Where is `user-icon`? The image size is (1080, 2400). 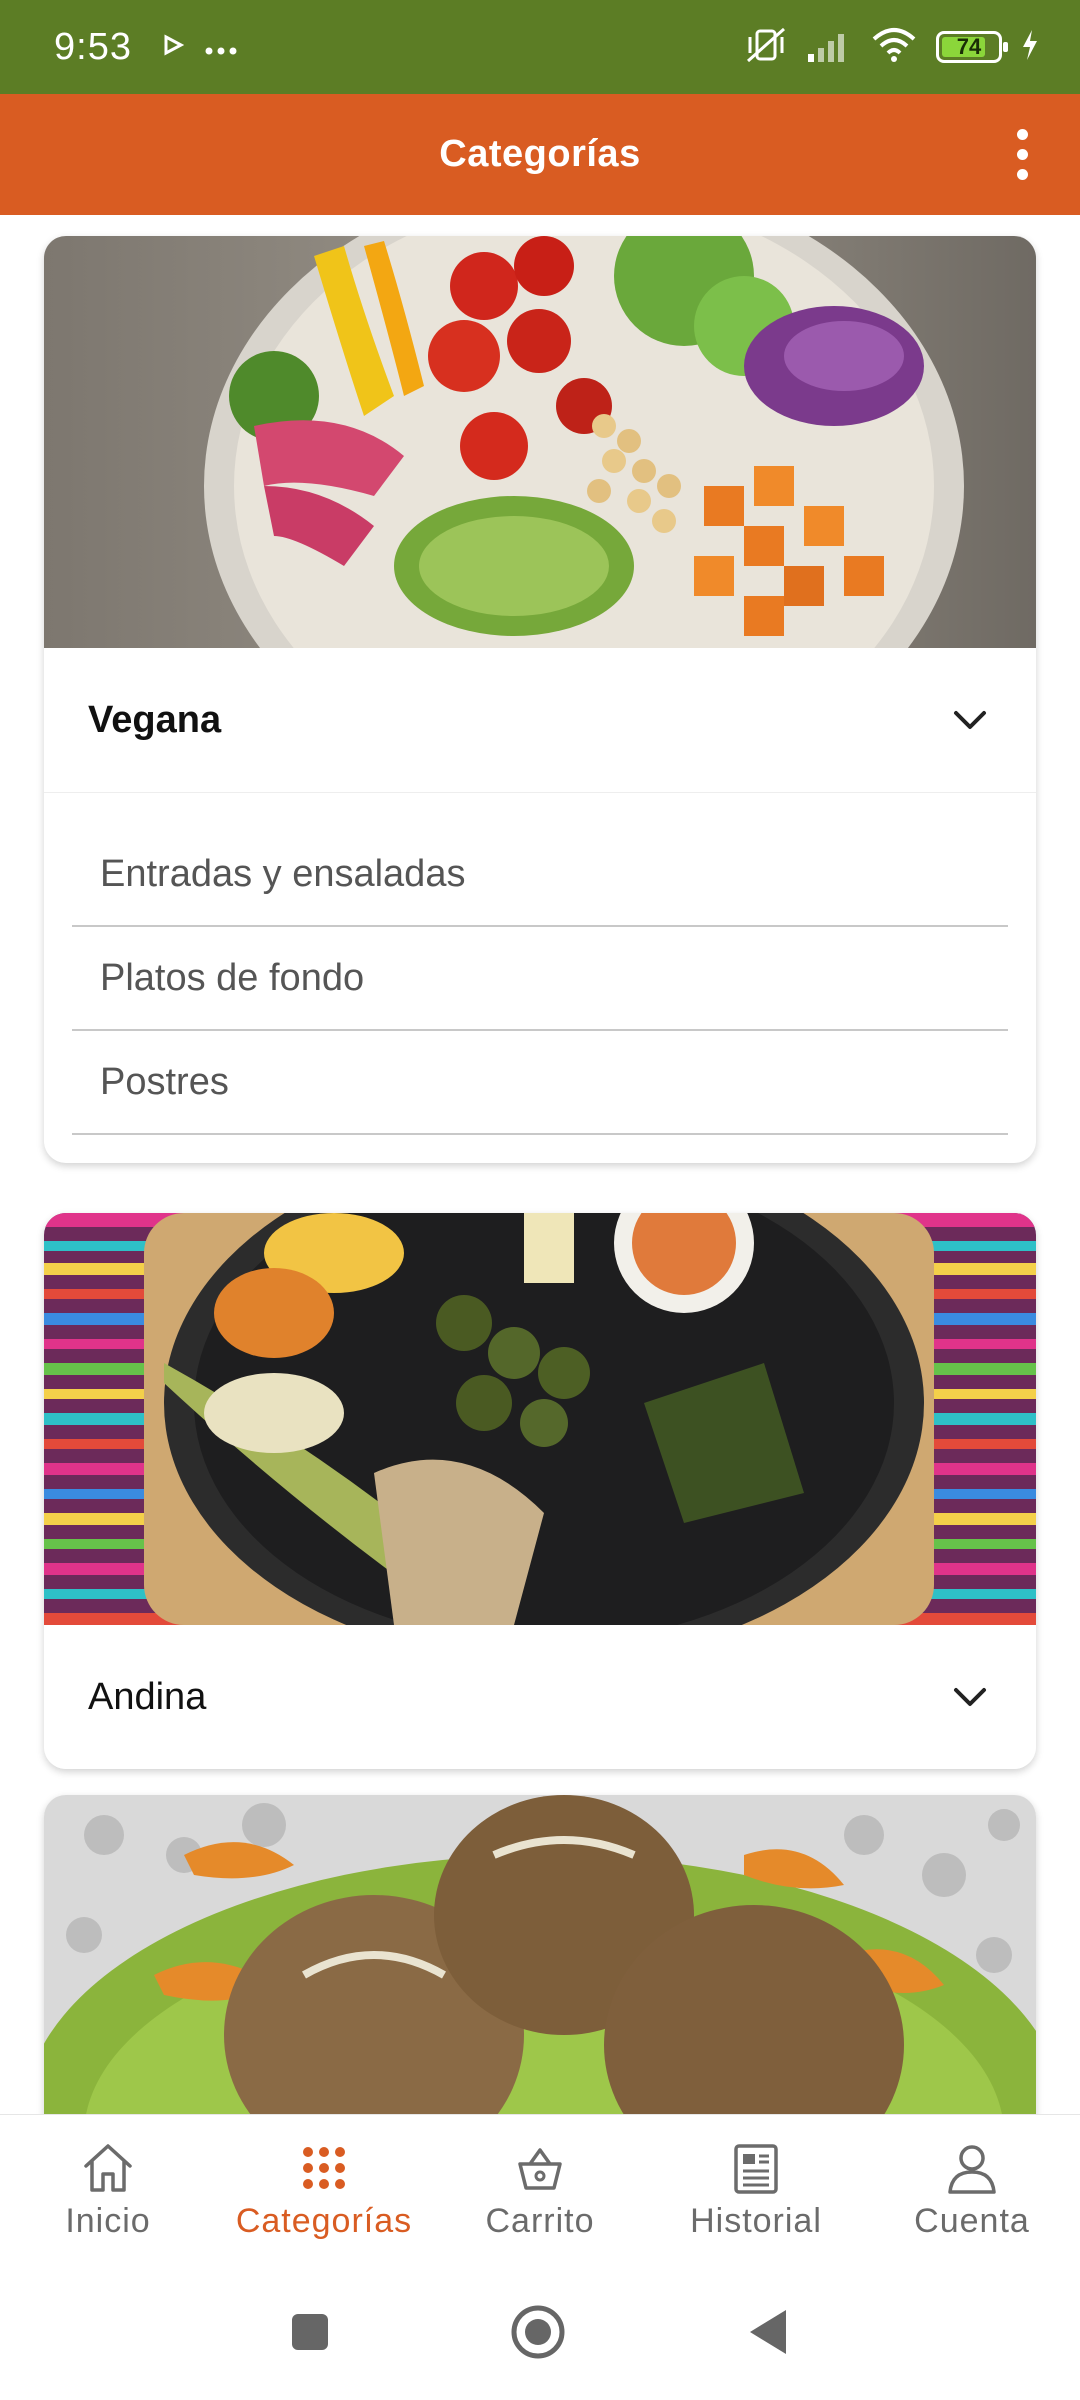 user-icon is located at coordinates (972, 2169).